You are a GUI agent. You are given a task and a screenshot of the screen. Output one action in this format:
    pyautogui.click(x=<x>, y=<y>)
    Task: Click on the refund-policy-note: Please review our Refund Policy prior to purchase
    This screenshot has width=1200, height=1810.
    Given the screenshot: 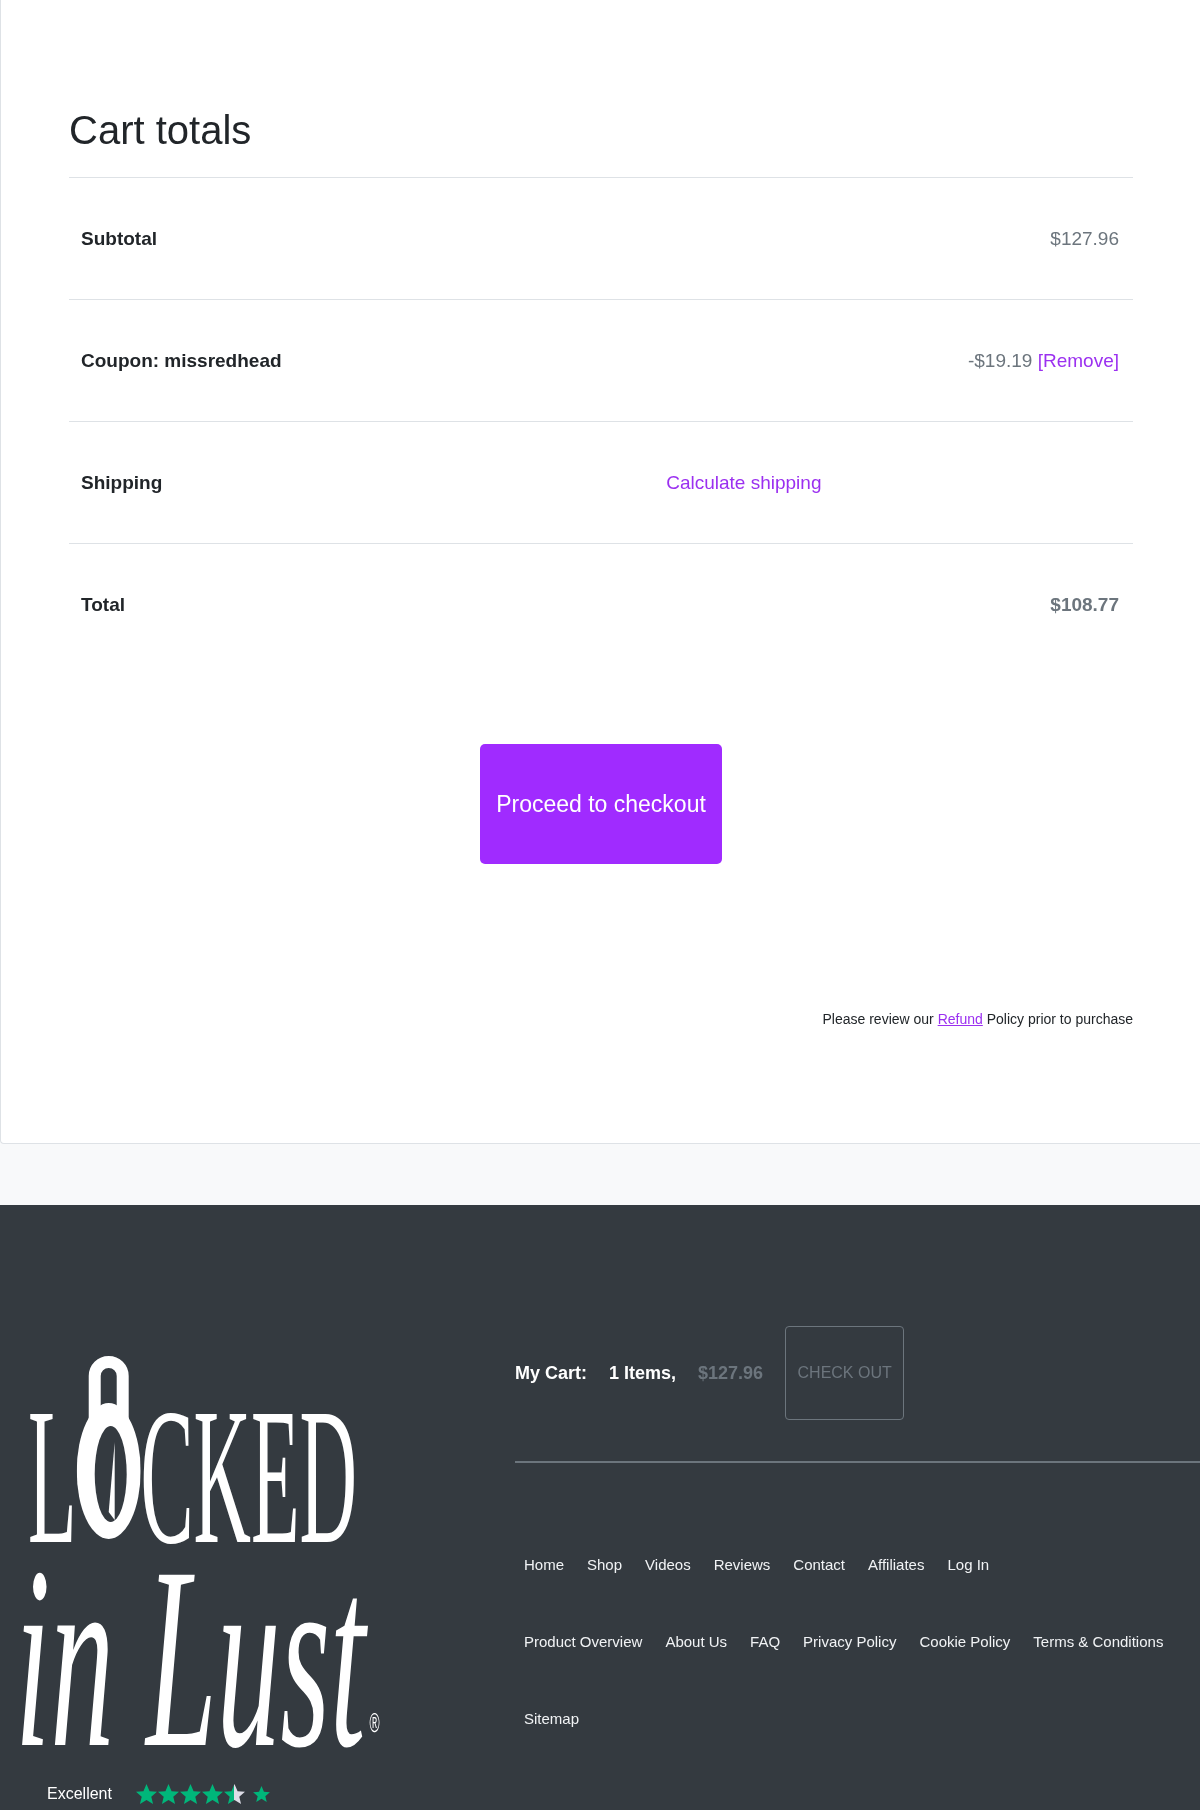 What is the action you would take?
    pyautogui.click(x=977, y=1019)
    